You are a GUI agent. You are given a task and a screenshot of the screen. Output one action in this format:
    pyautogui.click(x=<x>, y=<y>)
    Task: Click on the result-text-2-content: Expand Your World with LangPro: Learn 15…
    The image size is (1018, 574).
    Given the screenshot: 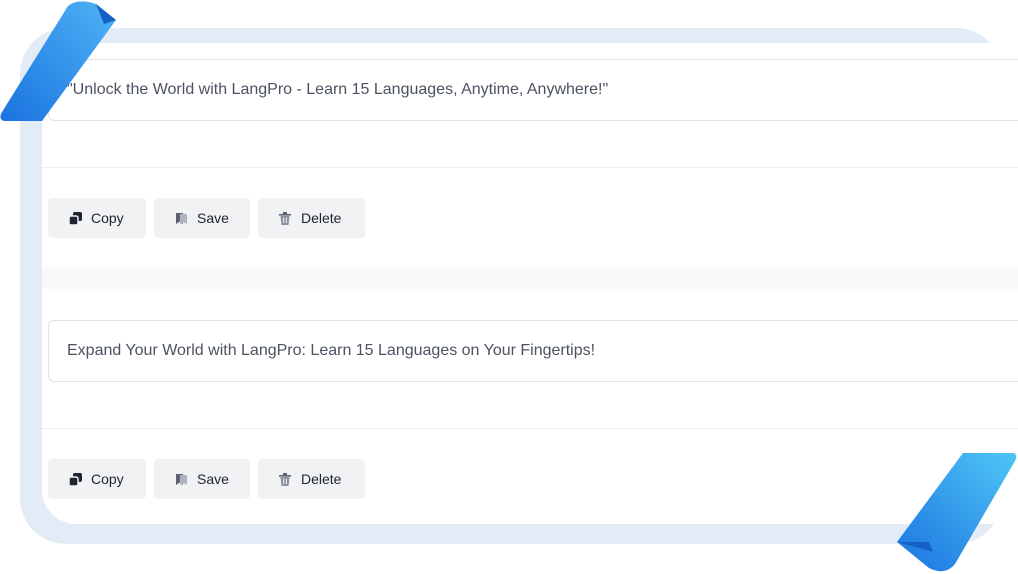 What is the action you would take?
    pyautogui.click(x=331, y=350)
    